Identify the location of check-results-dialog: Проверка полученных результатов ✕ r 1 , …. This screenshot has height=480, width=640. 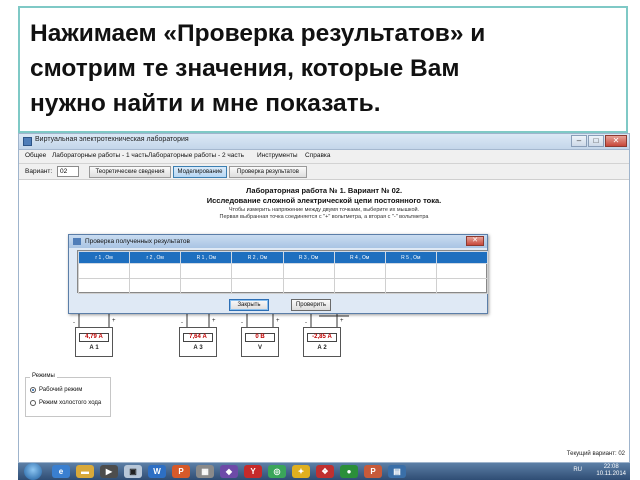
(278, 274).